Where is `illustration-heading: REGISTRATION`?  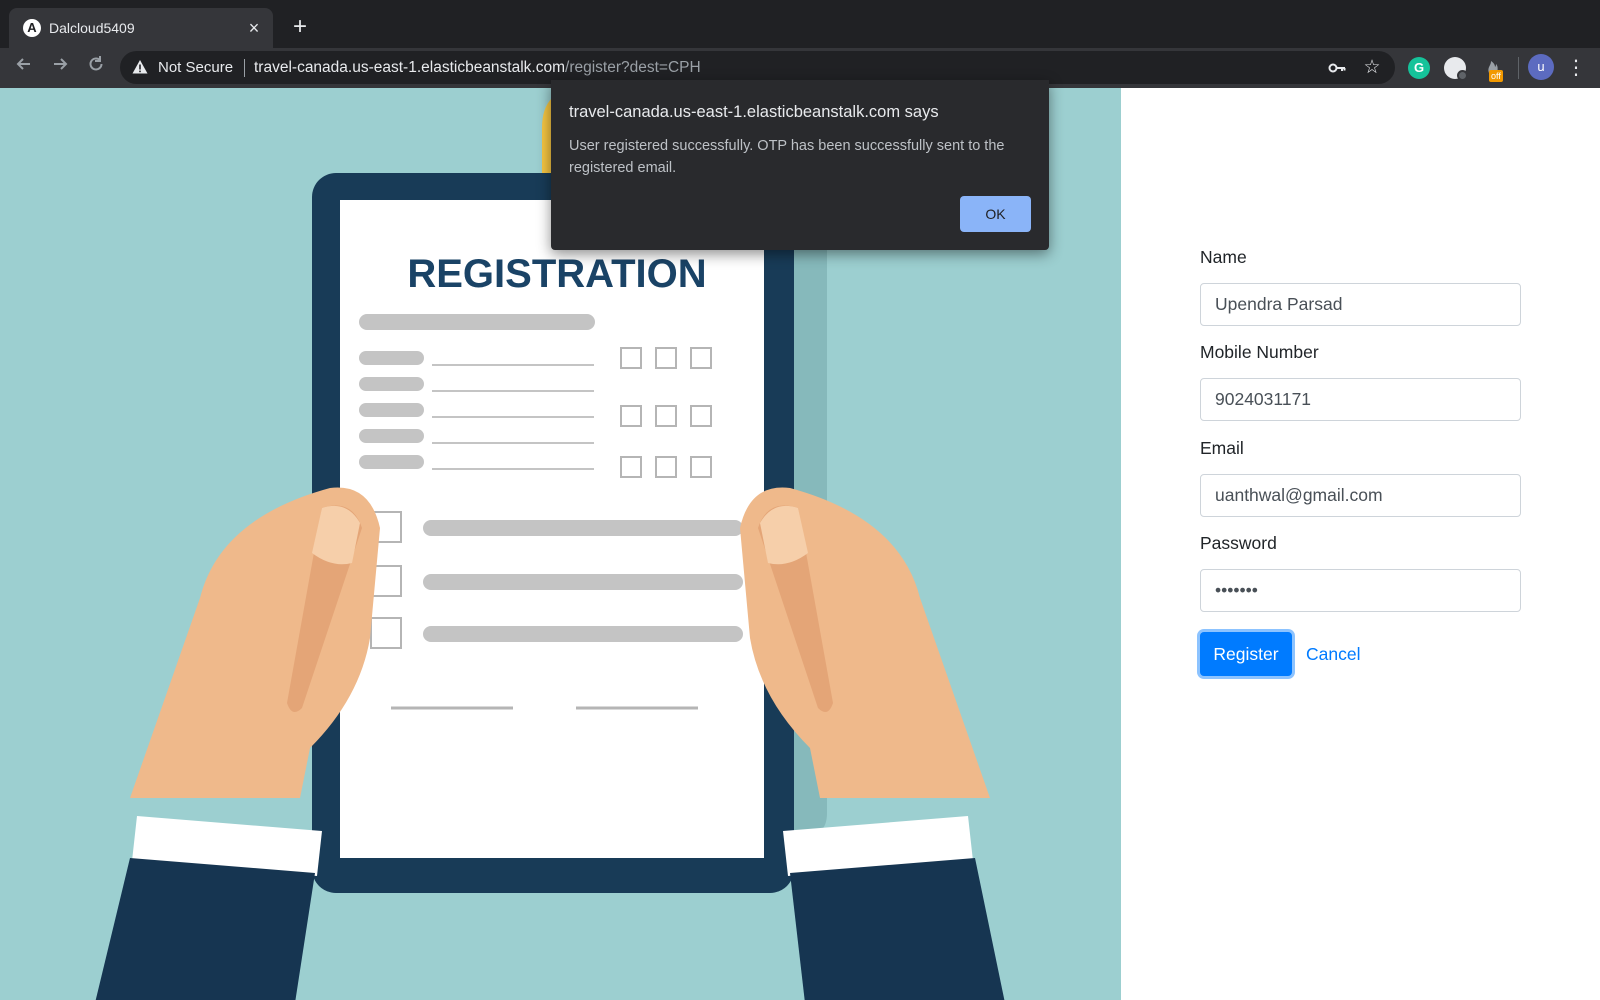 illustration-heading: REGISTRATION is located at coordinates (556, 274).